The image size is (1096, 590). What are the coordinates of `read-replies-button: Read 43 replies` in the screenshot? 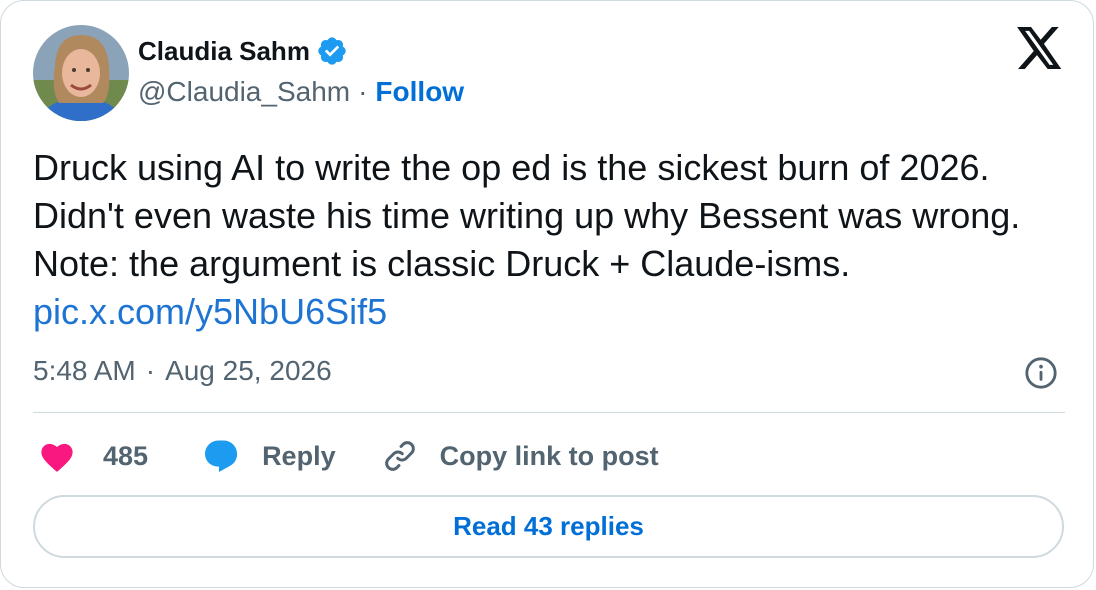 It's located at (548, 526).